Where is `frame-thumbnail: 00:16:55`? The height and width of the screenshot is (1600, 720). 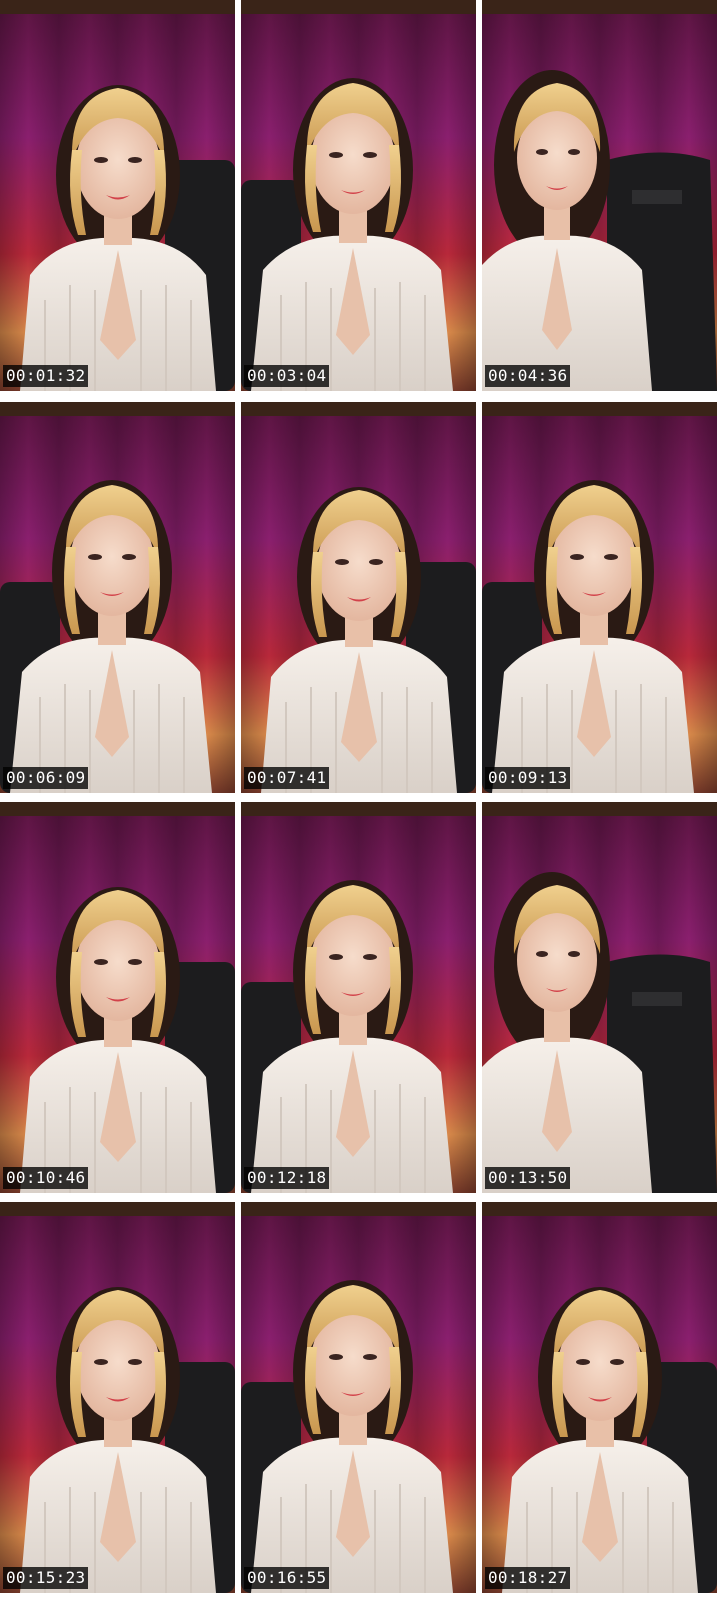 frame-thumbnail: 00:16:55 is located at coordinates (358, 1397).